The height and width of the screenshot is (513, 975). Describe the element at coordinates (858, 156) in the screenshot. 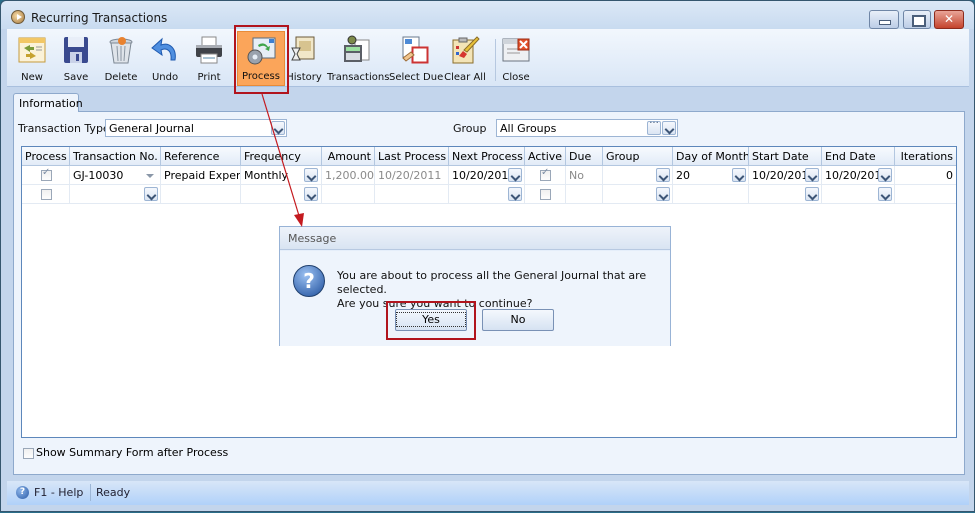

I see `column-header-end-date: End Date` at that location.